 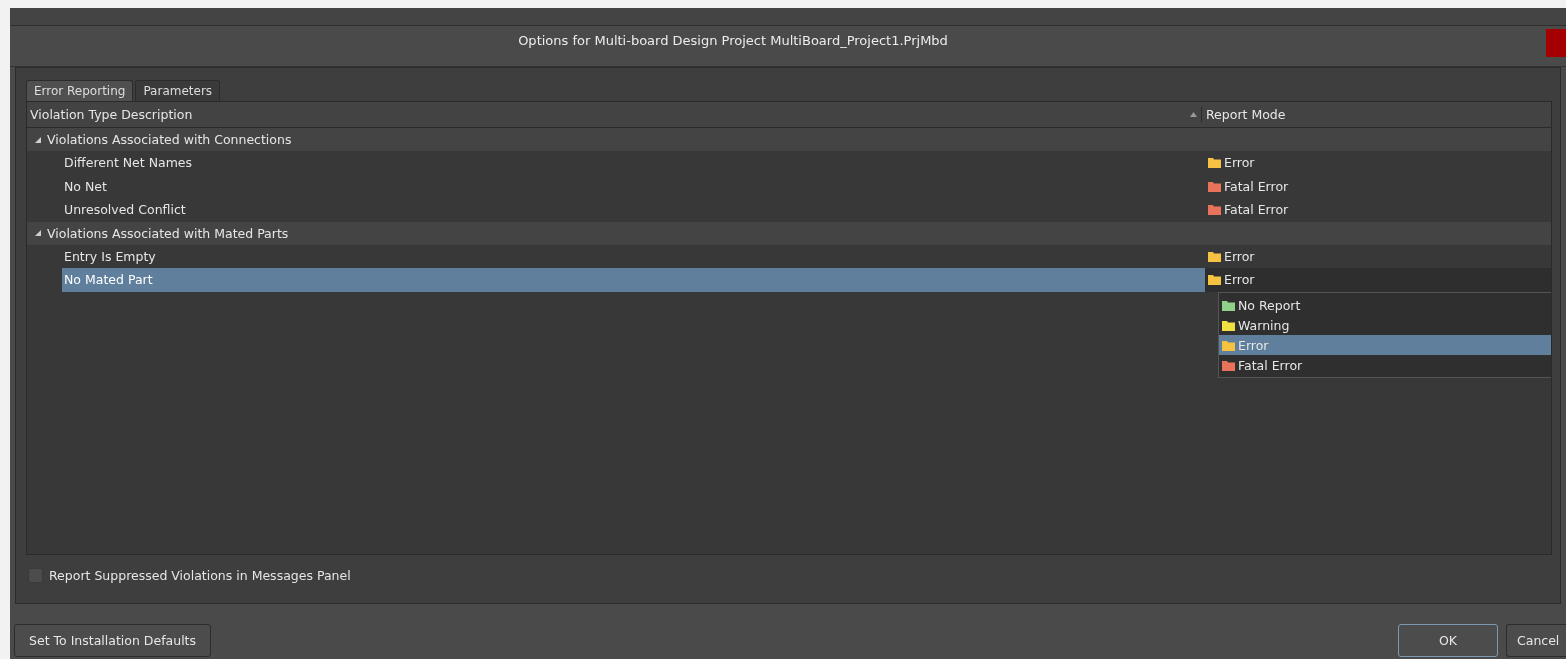 What do you see at coordinates (1378, 280) in the screenshot?
I see `report-mode-dropdown: Error` at bounding box center [1378, 280].